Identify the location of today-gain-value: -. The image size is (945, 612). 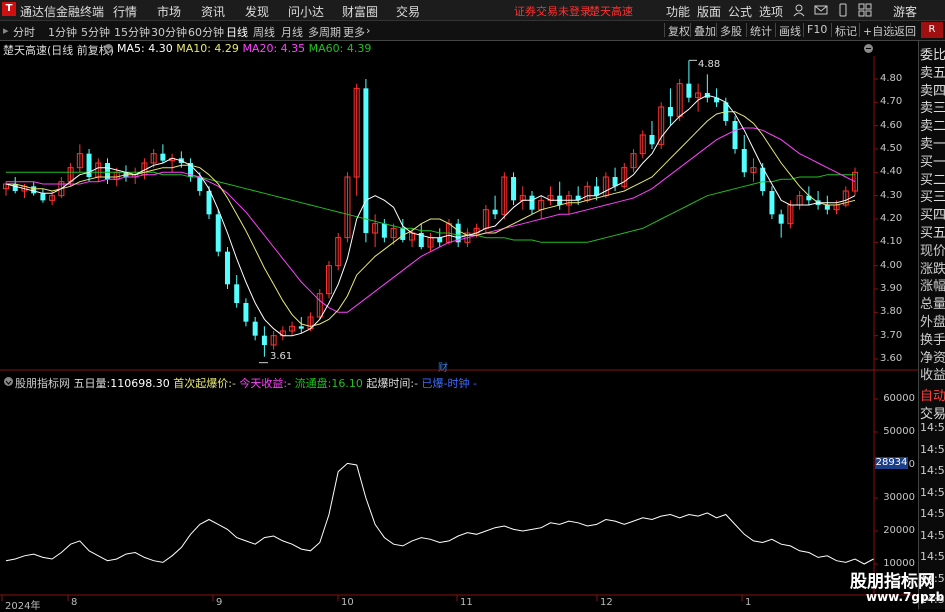
(289, 383).